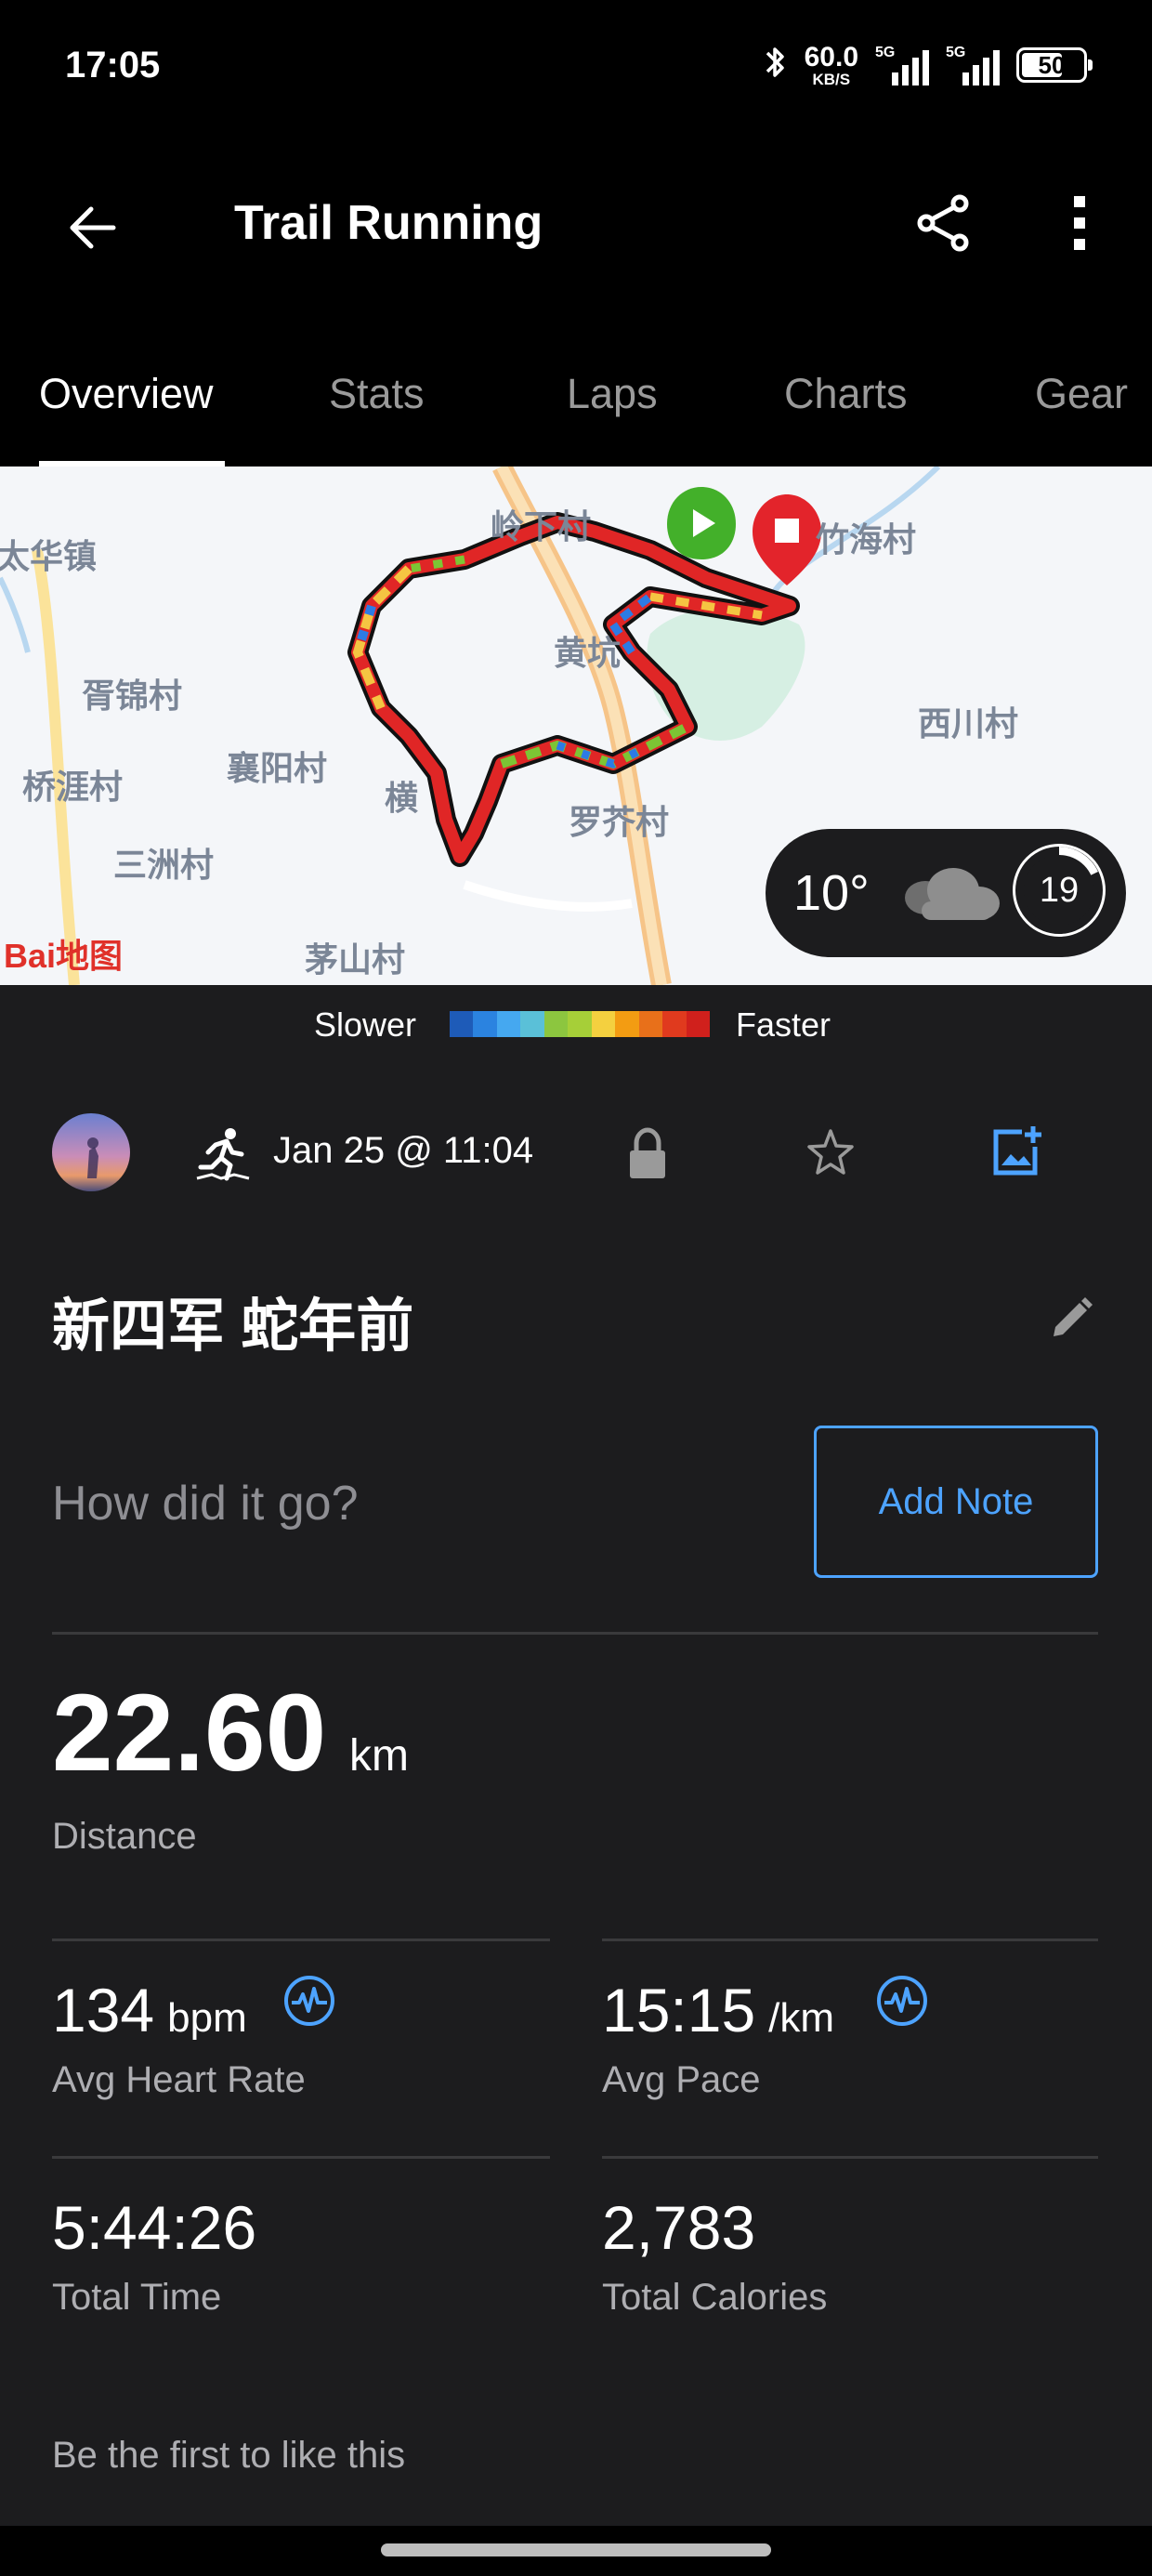  What do you see at coordinates (787, 539) in the screenshot?
I see `finish-pin-icon` at bounding box center [787, 539].